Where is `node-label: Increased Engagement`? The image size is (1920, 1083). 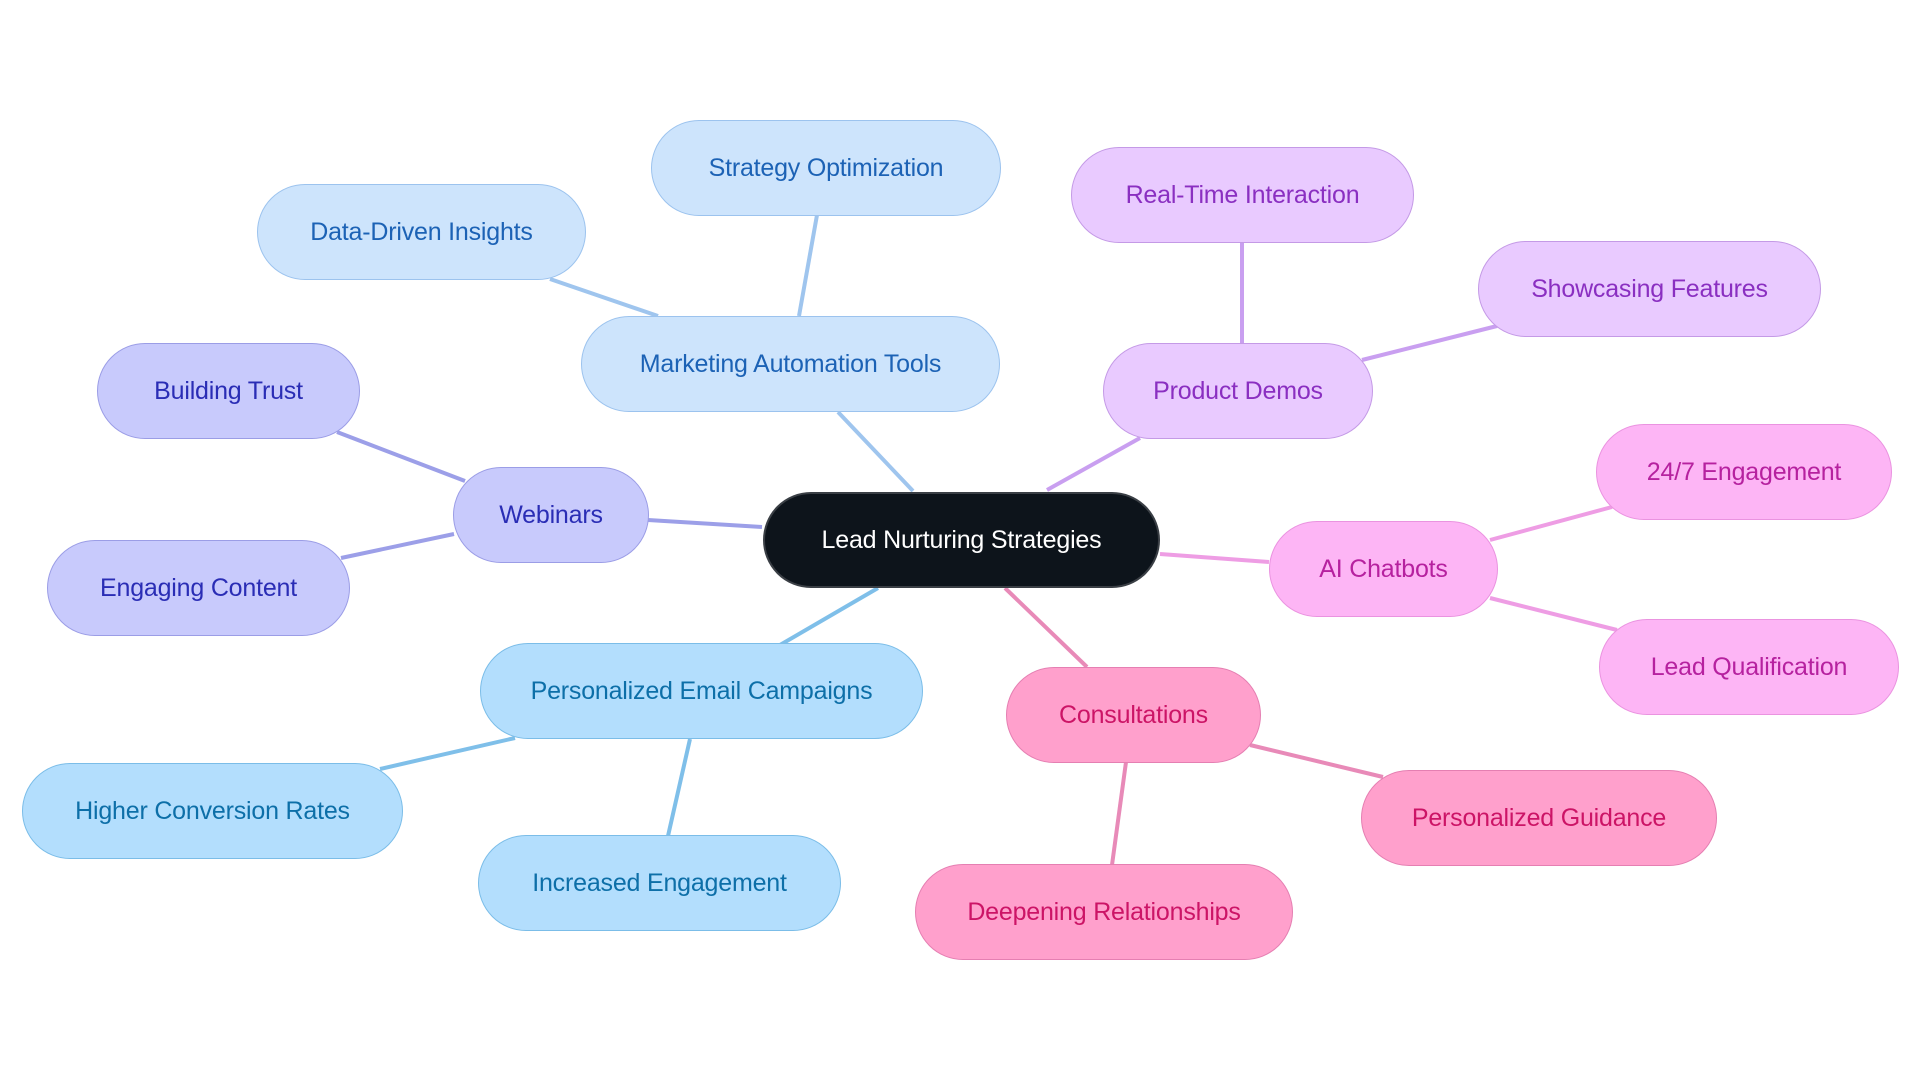
node-label: Increased Engagement is located at coordinates (659, 882).